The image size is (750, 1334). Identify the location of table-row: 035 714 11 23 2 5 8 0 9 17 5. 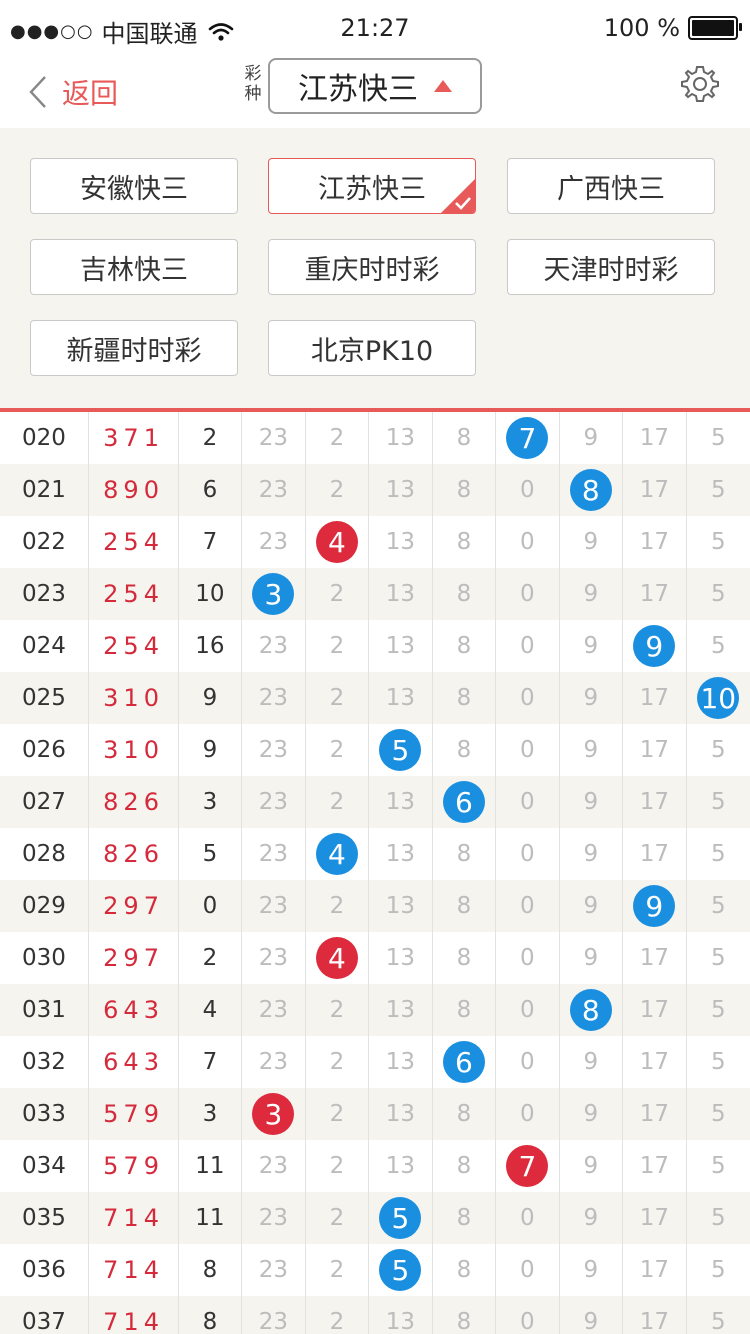
(375, 1218).